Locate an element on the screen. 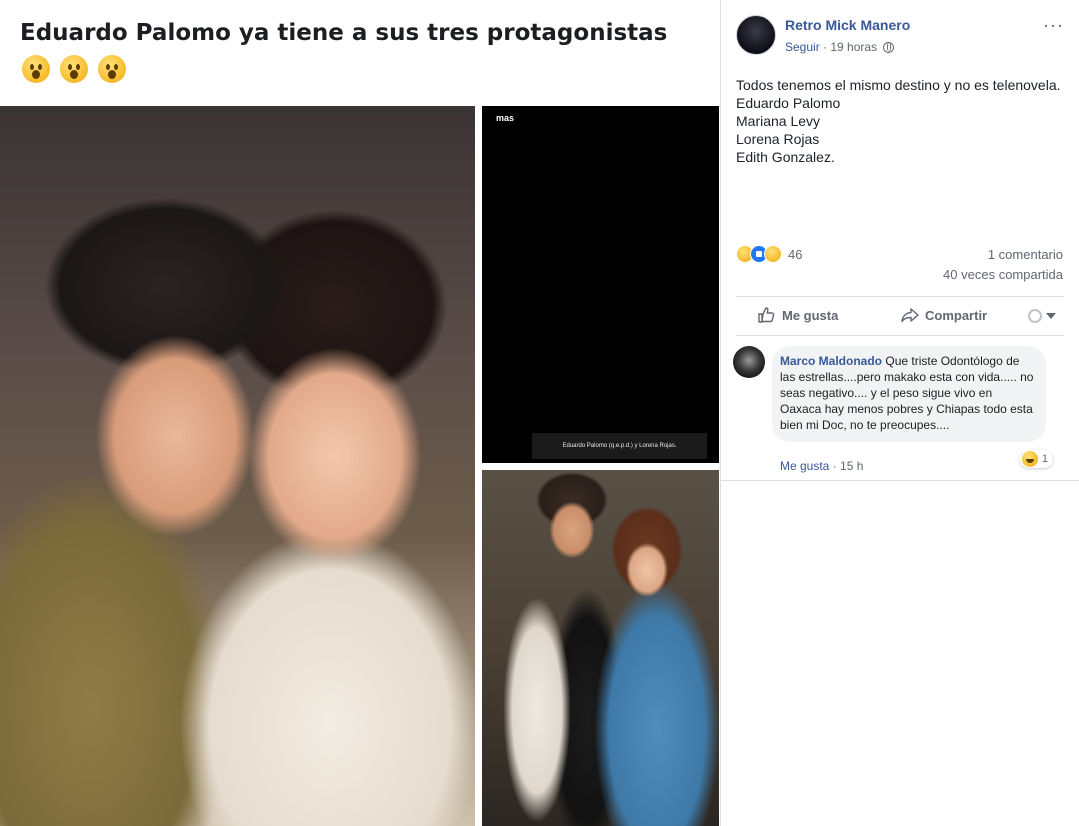 Image resolution: width=1079 pixels, height=826 pixels. post-line: Eduardo Palomo is located at coordinates (788, 103).